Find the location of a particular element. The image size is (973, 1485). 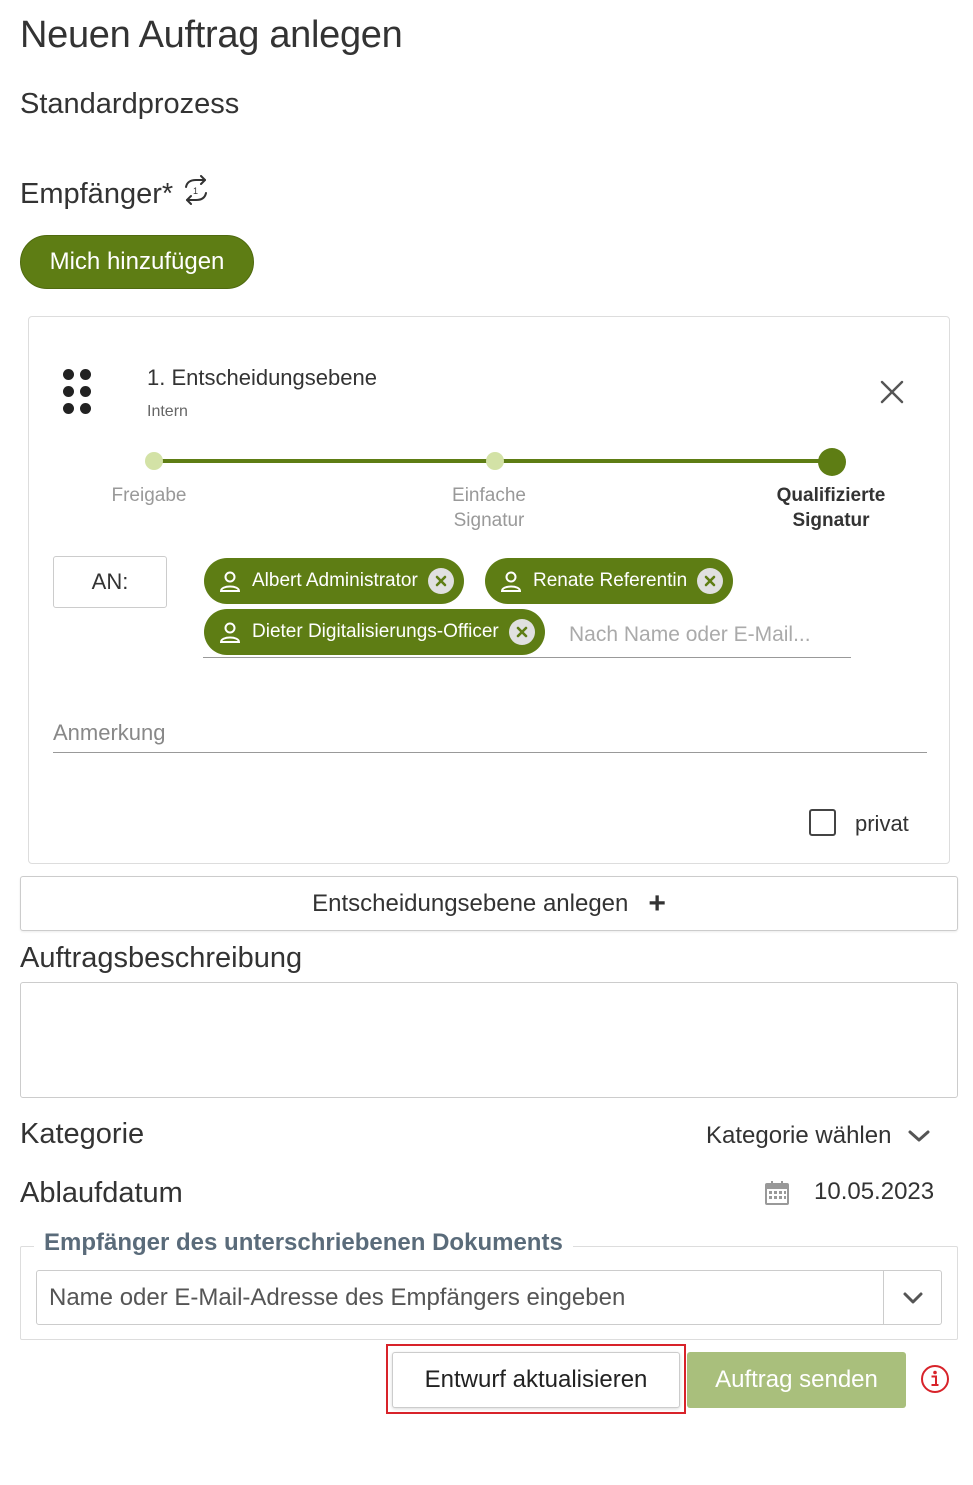

recipient-chip: Albert Administrator is located at coordinates (334, 581).